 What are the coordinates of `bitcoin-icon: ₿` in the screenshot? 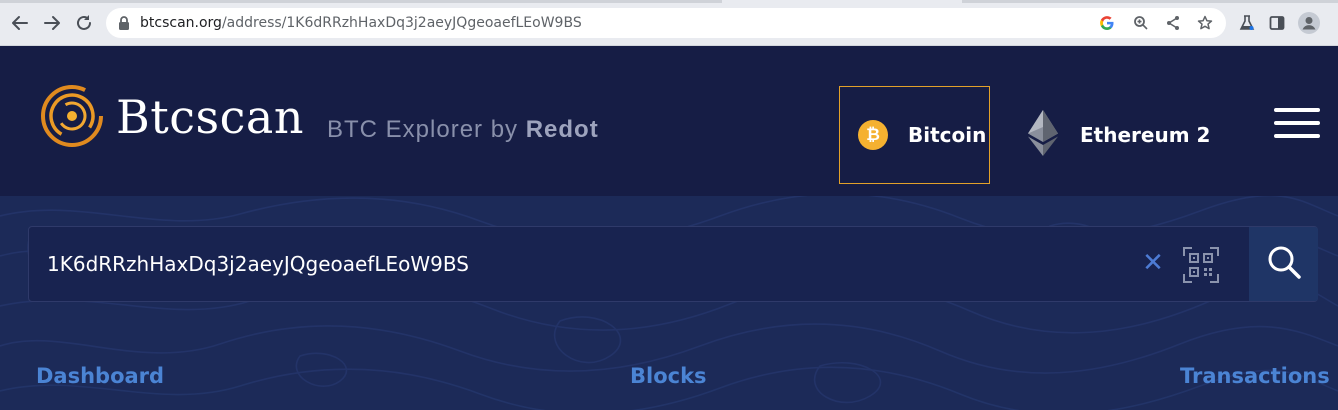 It's located at (873, 135).